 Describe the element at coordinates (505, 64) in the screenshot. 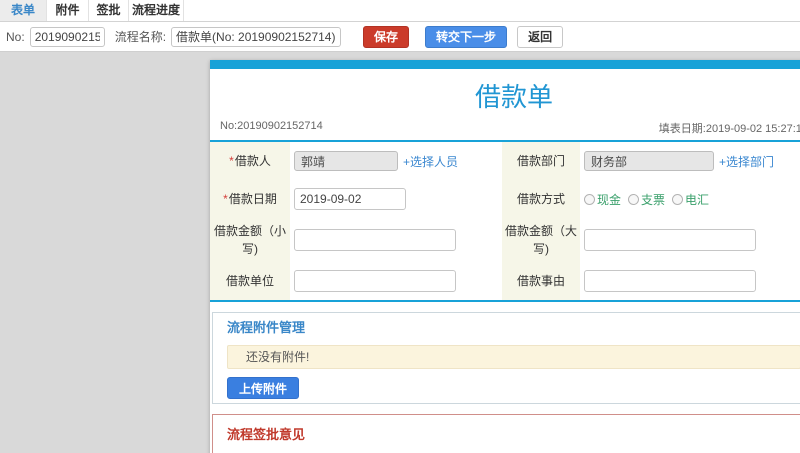

I see `panel-top-accent-bar` at that location.